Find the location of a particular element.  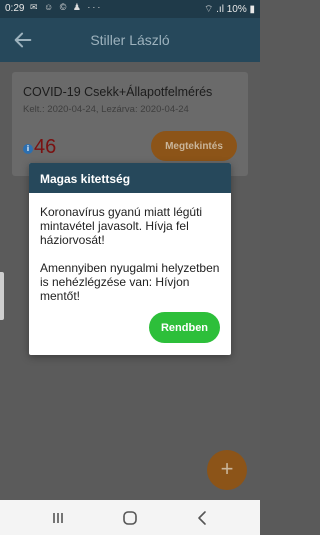

add-button: + is located at coordinates (227, 470).